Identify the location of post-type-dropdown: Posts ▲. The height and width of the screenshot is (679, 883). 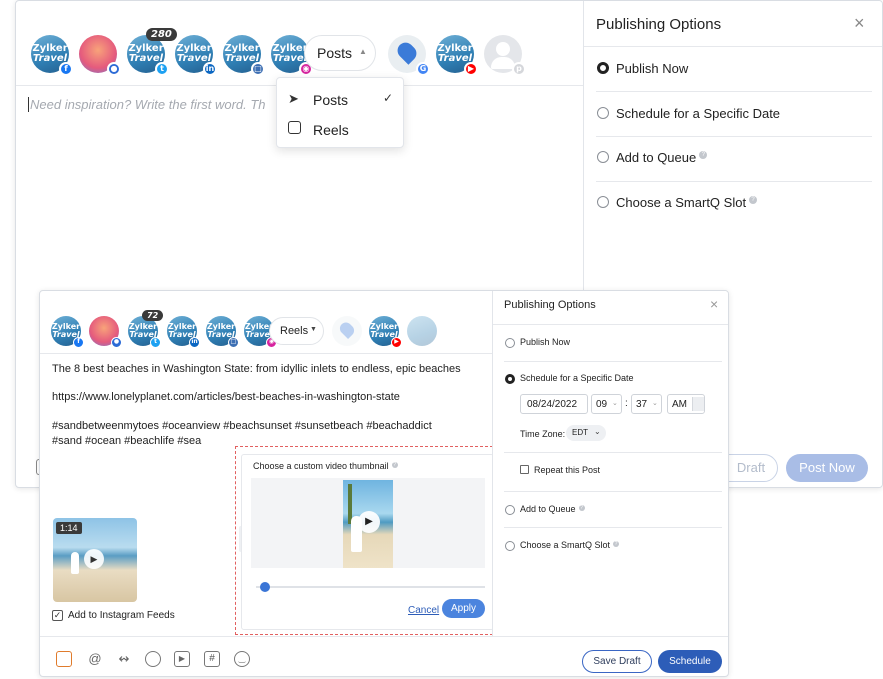
(340, 53).